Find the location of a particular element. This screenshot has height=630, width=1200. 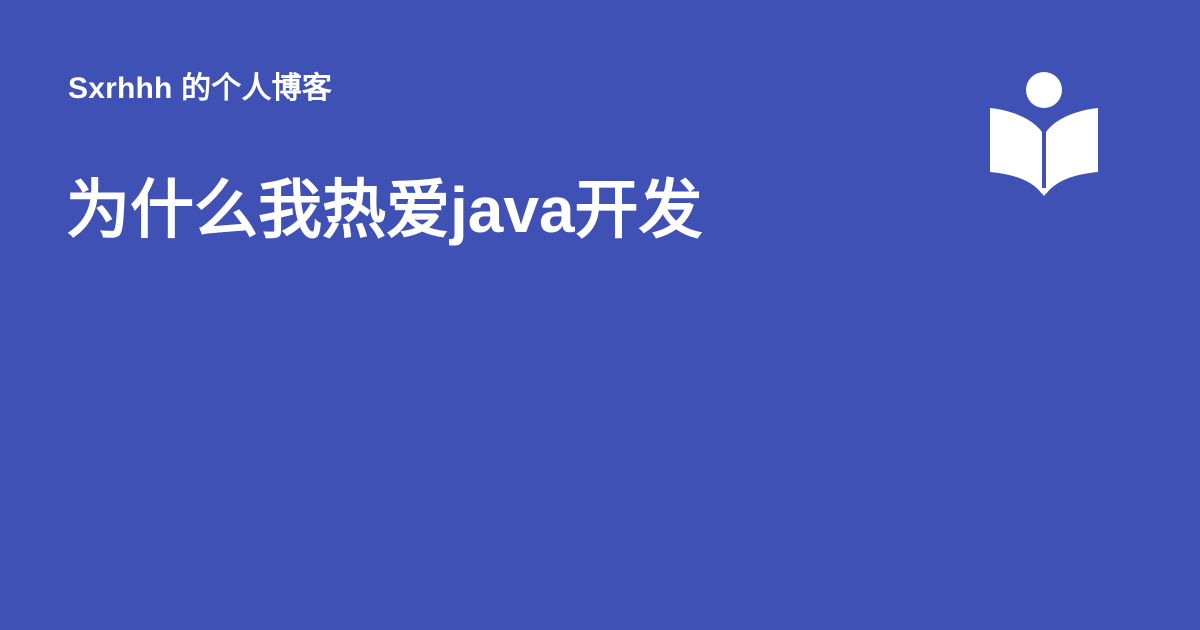

site-name: Sxrhhh 的个人博客 is located at coordinates (200, 88).